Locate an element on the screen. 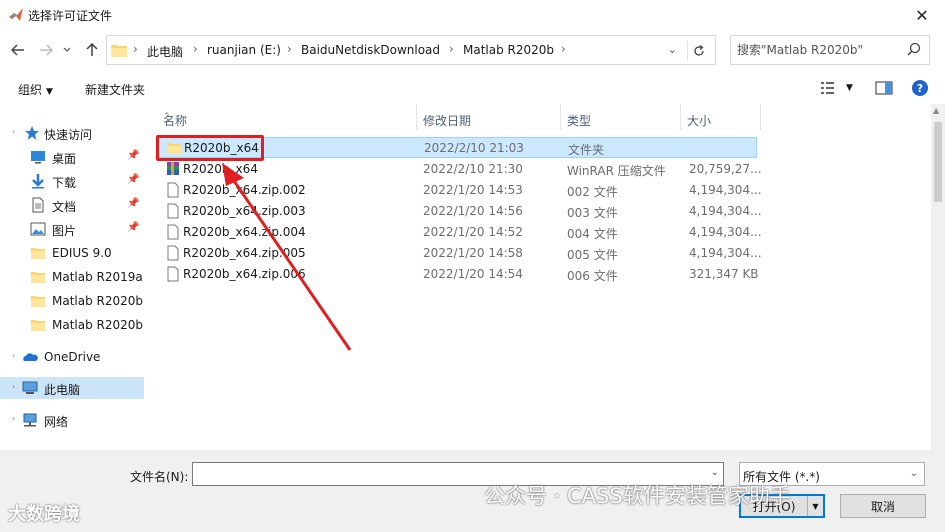 The height and width of the screenshot is (532, 945). column-header-label: 类型 is located at coordinates (579, 121).